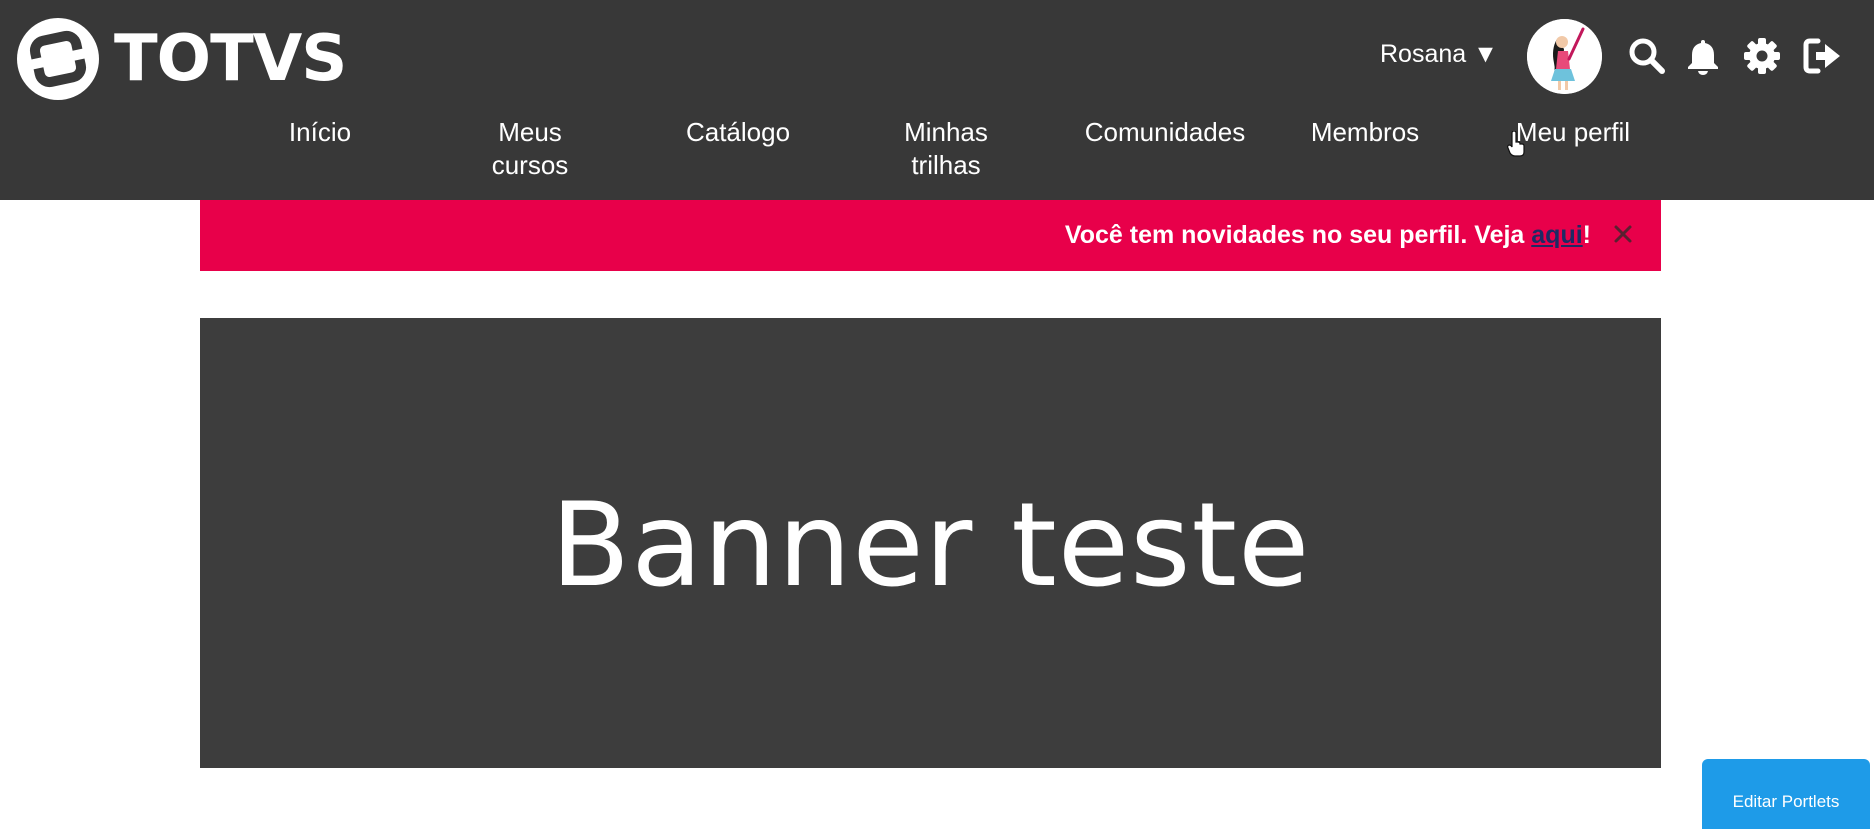 The height and width of the screenshot is (829, 1874). I want to click on user-menu-toggle: Rosana ▼, so click(1439, 54).